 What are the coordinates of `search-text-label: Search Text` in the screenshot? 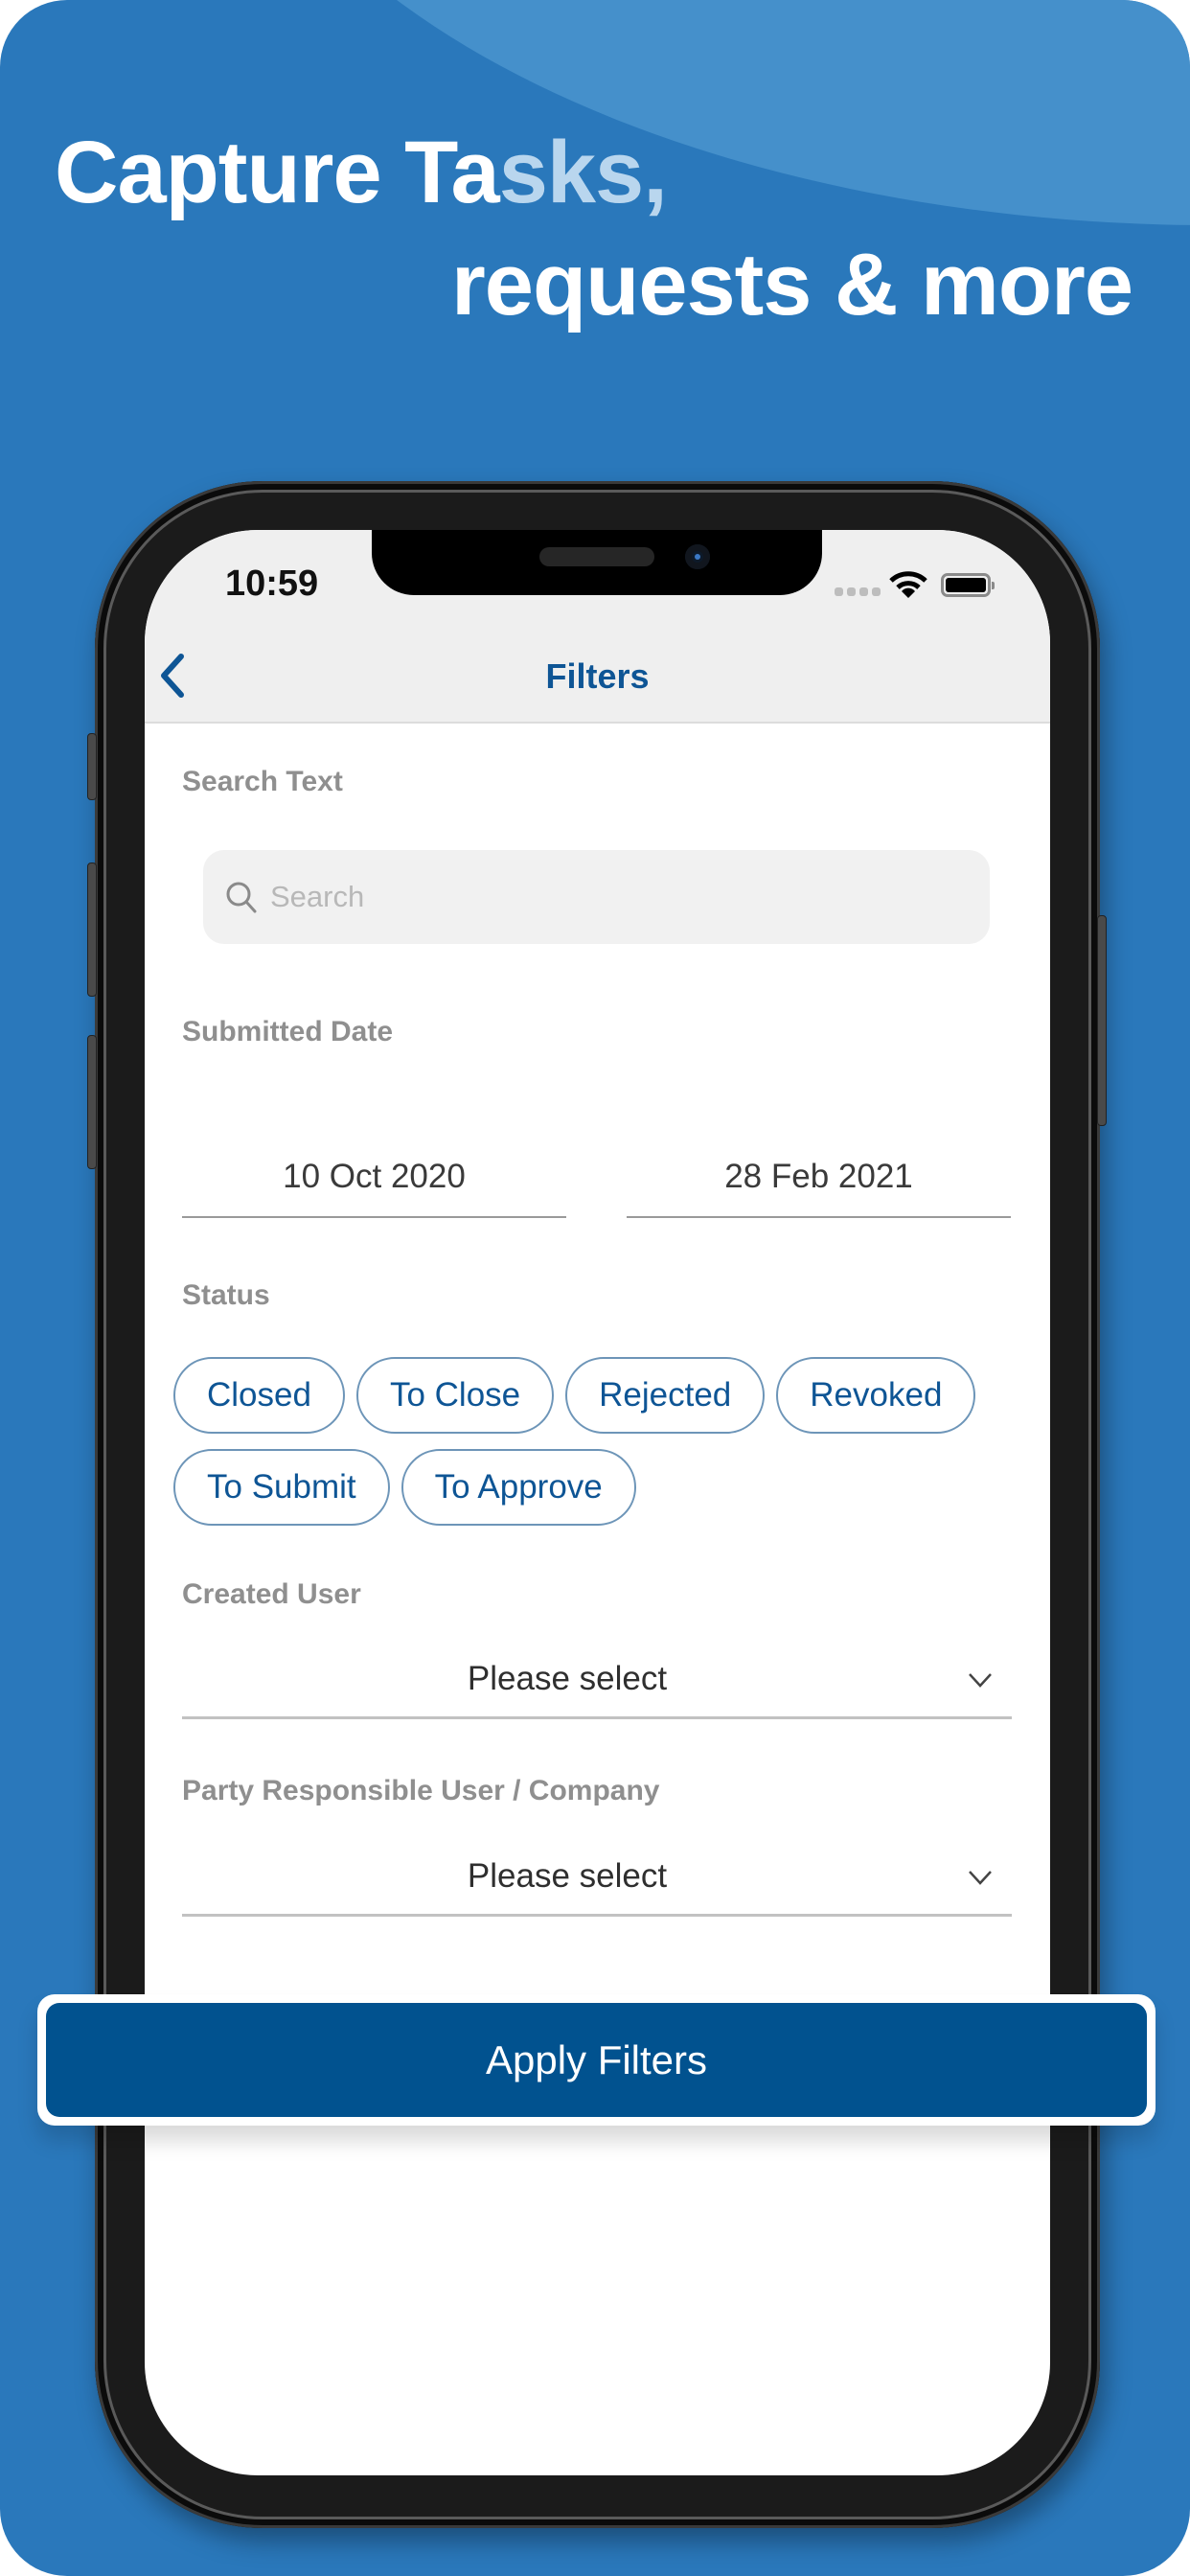 It's located at (263, 782).